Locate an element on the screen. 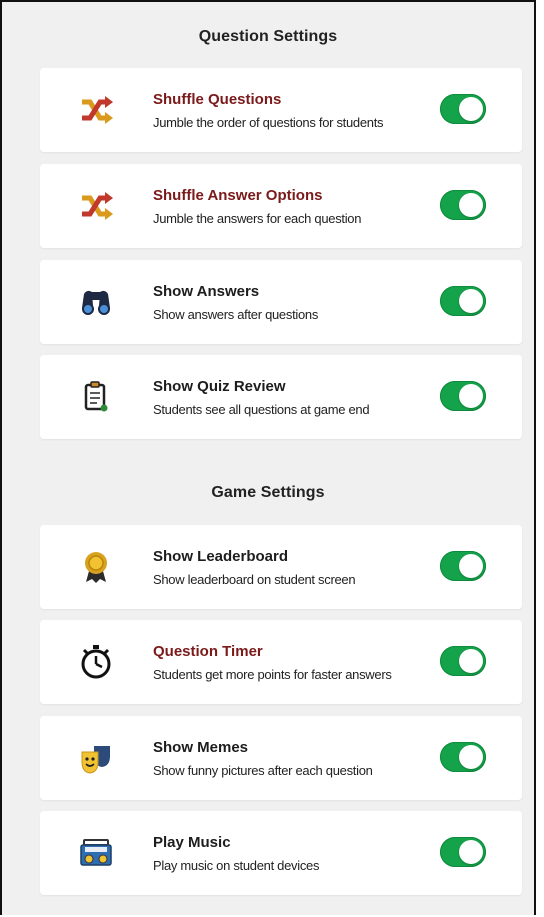 The height and width of the screenshot is (917, 544). show-leaderboard-toggle is located at coordinates (463, 566).